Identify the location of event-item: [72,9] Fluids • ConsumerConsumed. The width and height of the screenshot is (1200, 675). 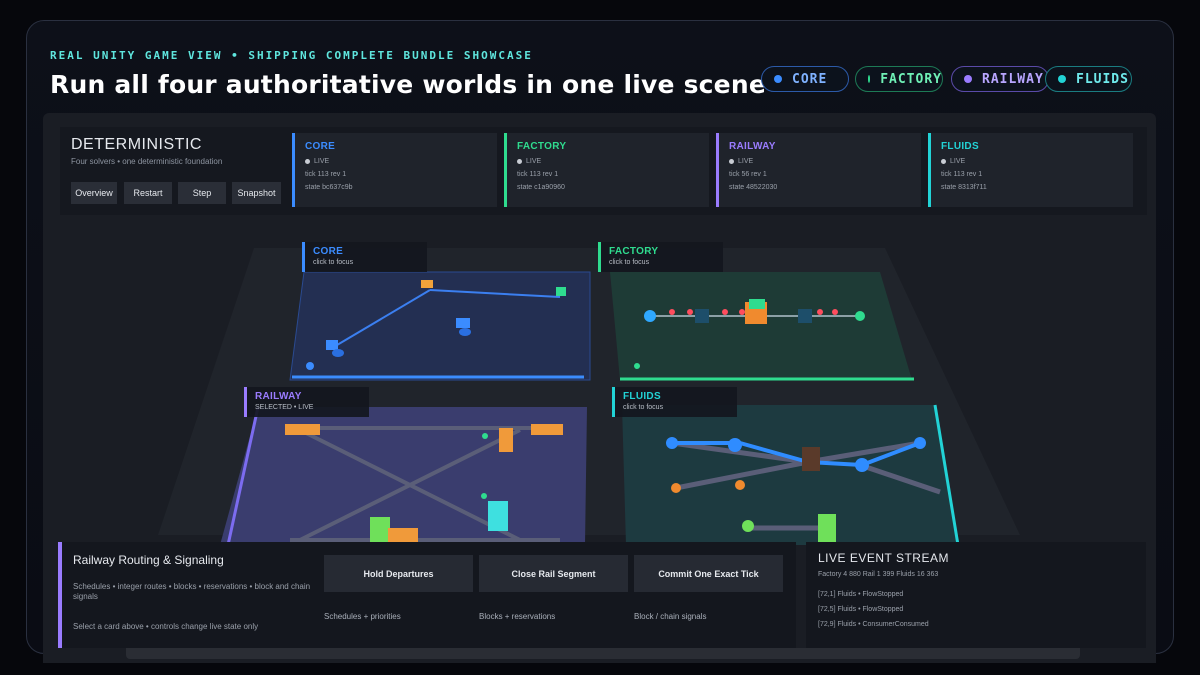
(873, 624).